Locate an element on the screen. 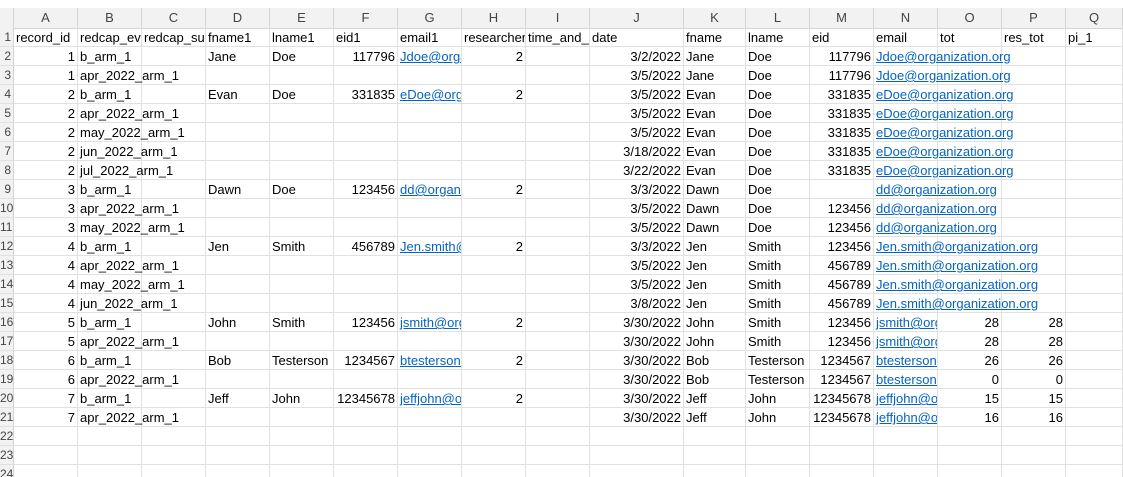 This screenshot has width=1123, height=477. table-cell: jeffjohn@organization.org is located at coordinates (906, 398).